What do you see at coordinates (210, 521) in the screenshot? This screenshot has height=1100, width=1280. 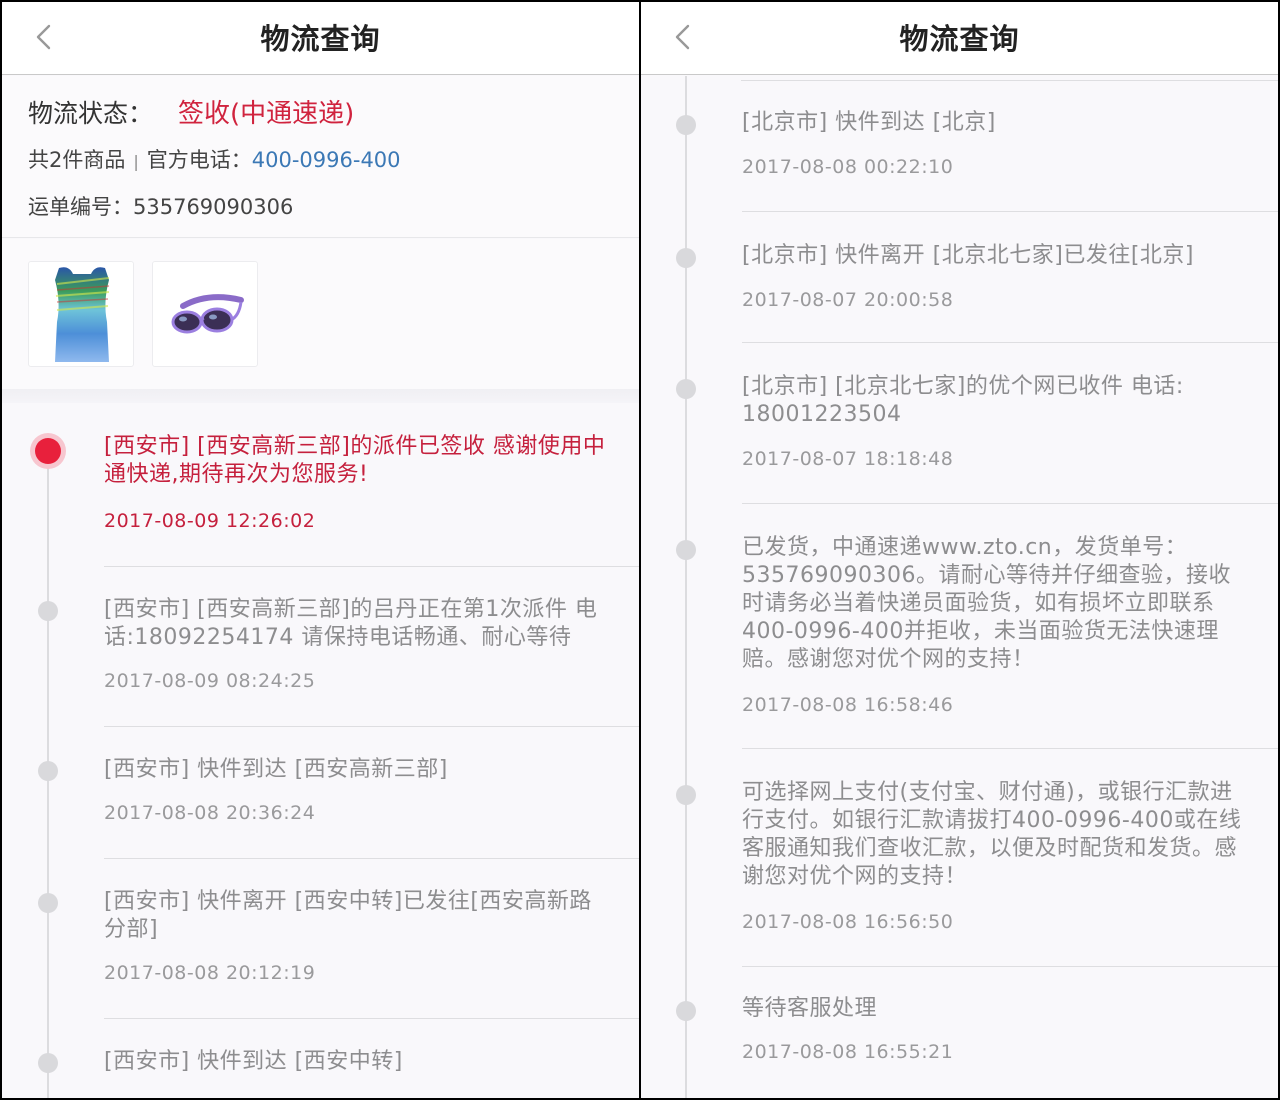 I see `event-time: 2017-08-09 12:26:02` at bounding box center [210, 521].